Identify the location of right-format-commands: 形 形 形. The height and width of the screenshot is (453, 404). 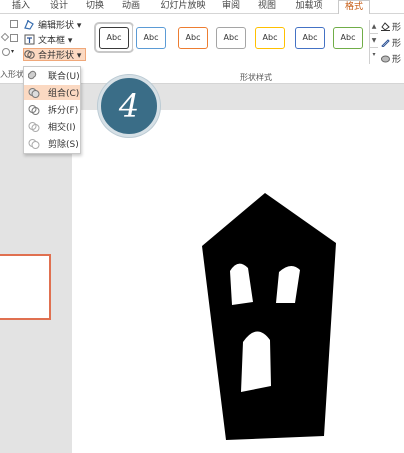
(392, 42).